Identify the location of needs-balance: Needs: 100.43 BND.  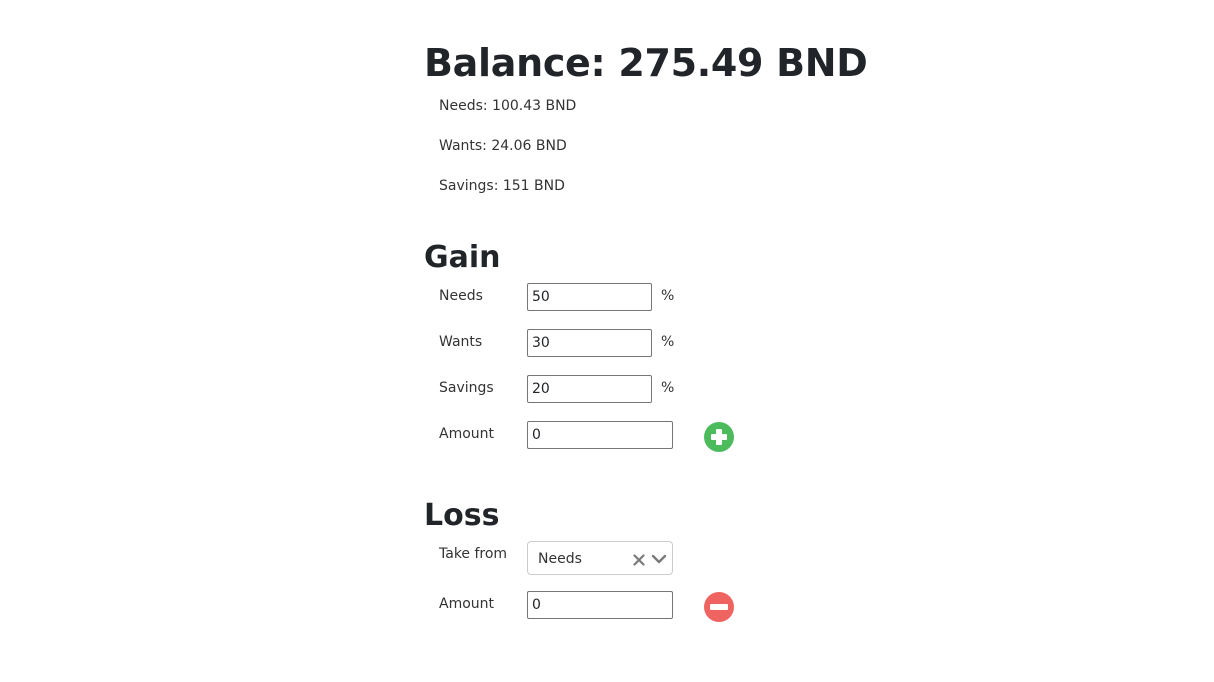
(508, 106).